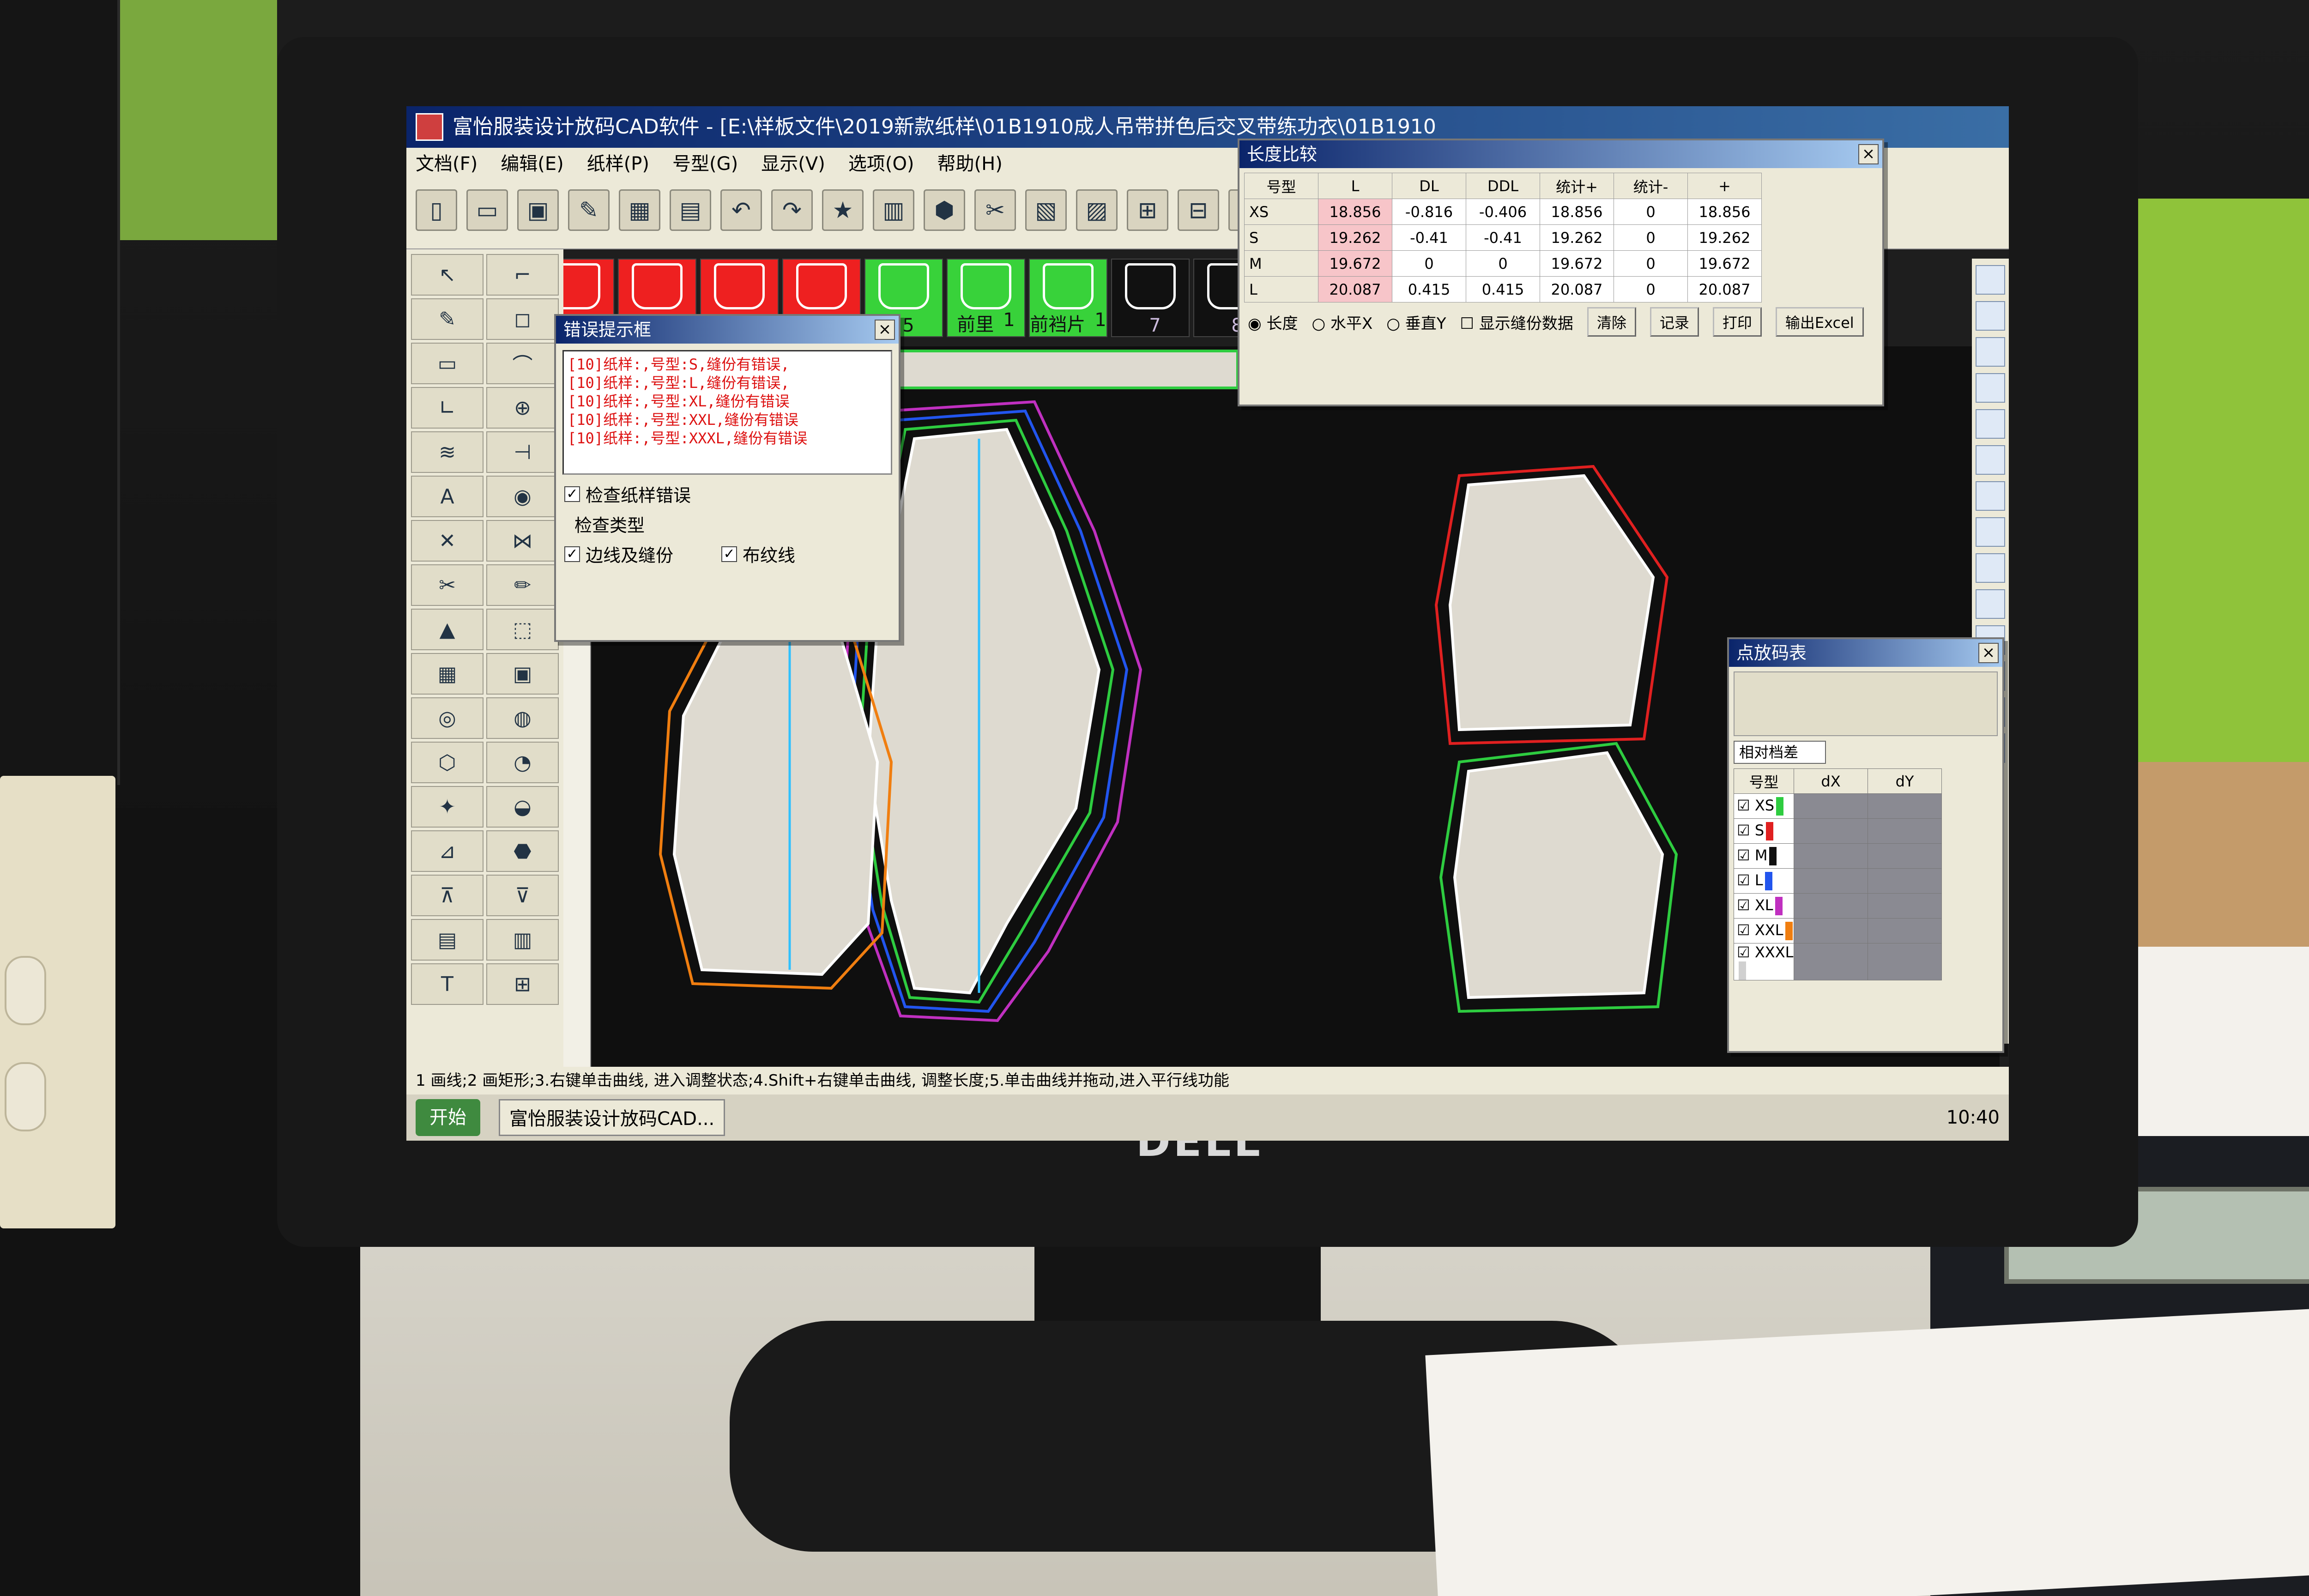 Image resolution: width=2309 pixels, height=1596 pixels. Describe the element at coordinates (448, 408) in the screenshot. I see `drawing-tool-icon: ∟` at that location.